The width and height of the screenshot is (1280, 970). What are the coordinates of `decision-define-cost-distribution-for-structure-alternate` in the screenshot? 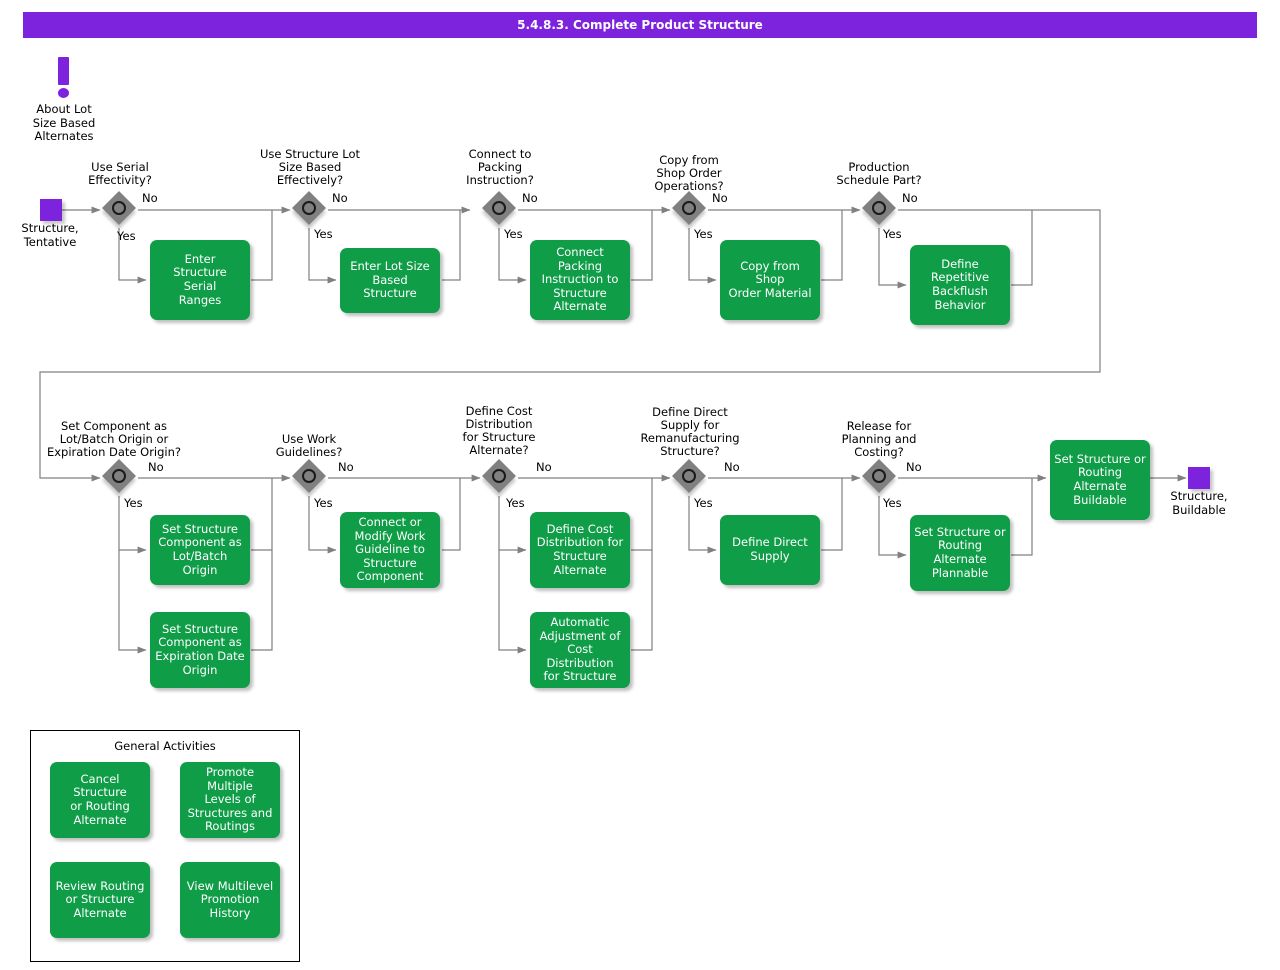 It's located at (500, 477).